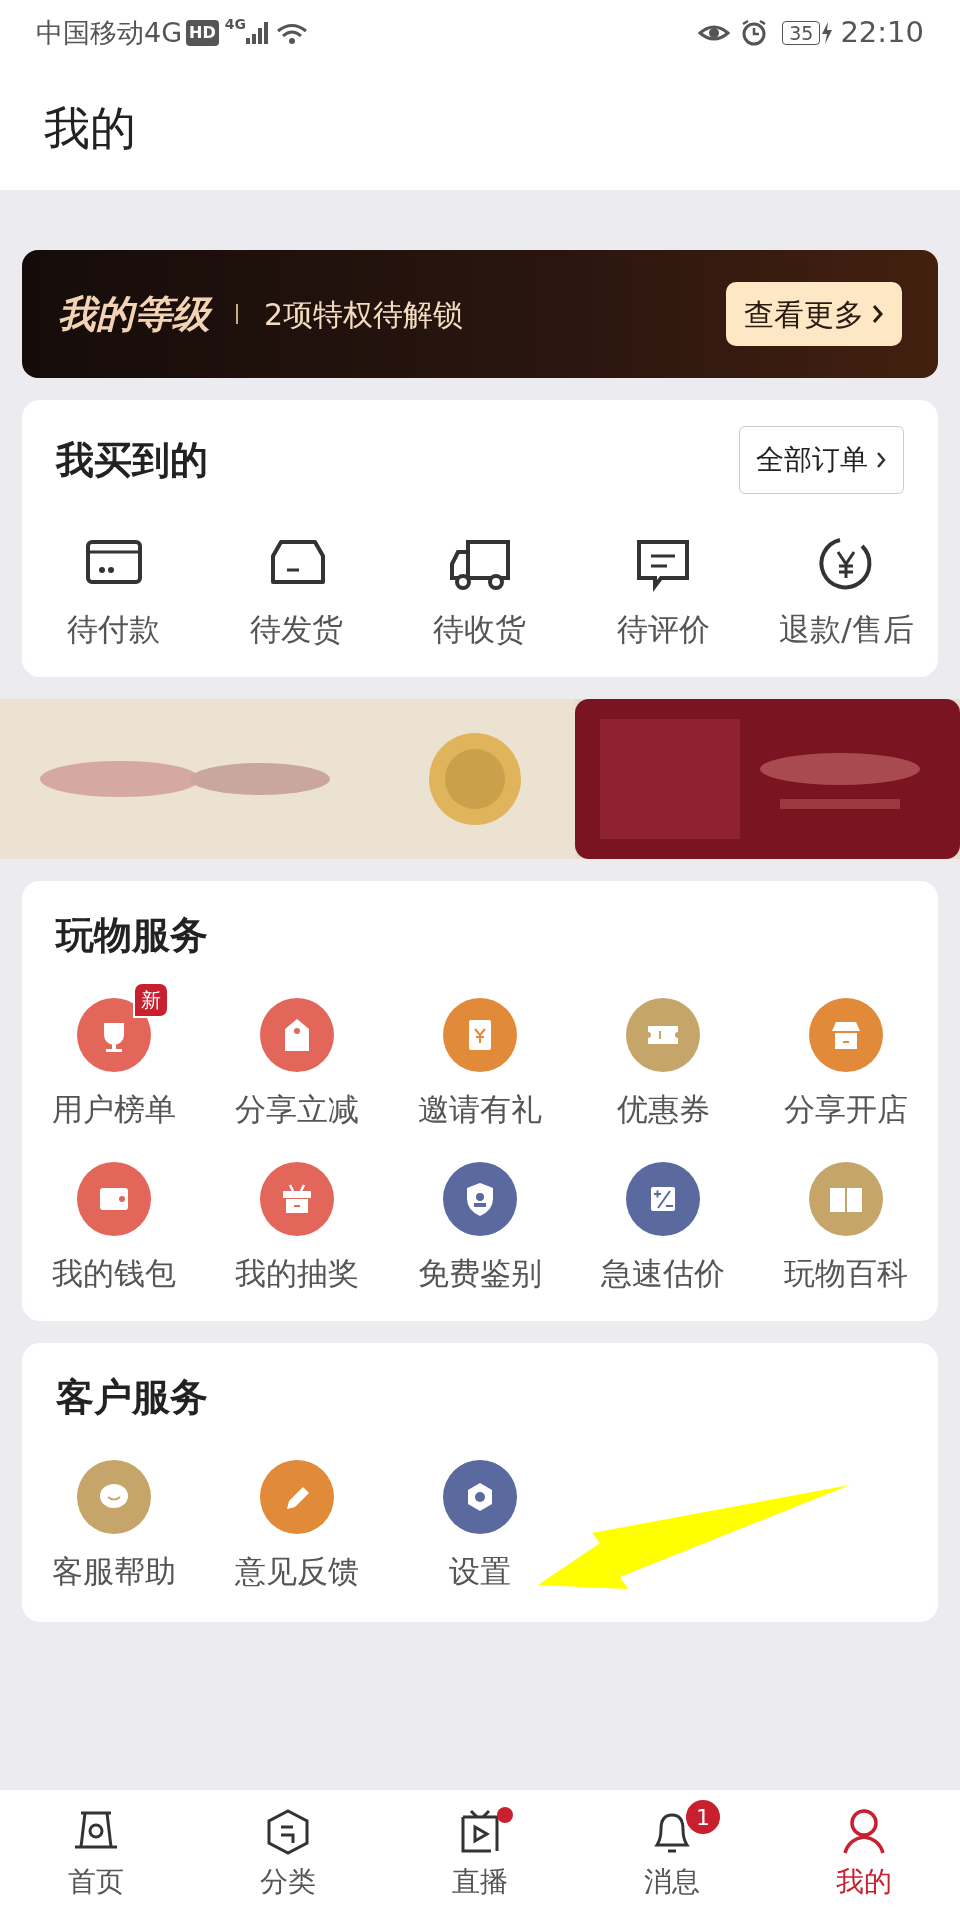  What do you see at coordinates (814, 314) in the screenshot?
I see `view-more-button: 查看更多` at bounding box center [814, 314].